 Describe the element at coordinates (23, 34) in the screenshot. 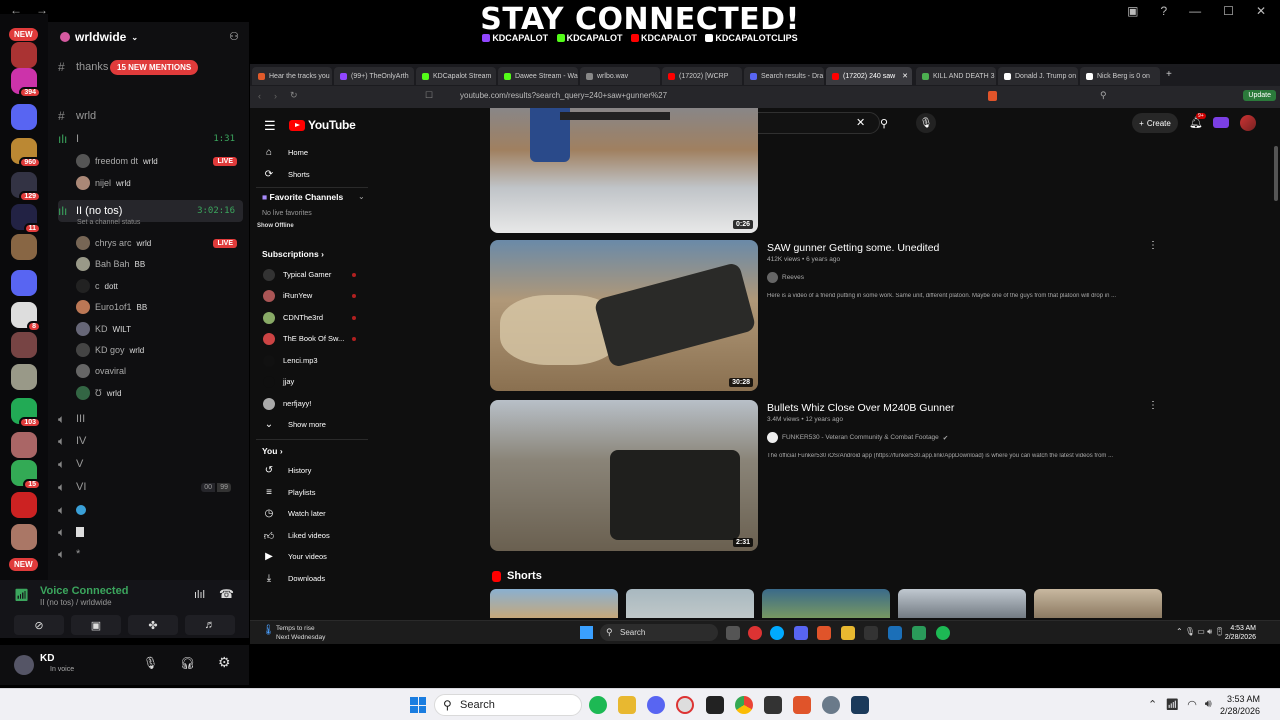

I see `new-unread-pill-top: NEW` at that location.